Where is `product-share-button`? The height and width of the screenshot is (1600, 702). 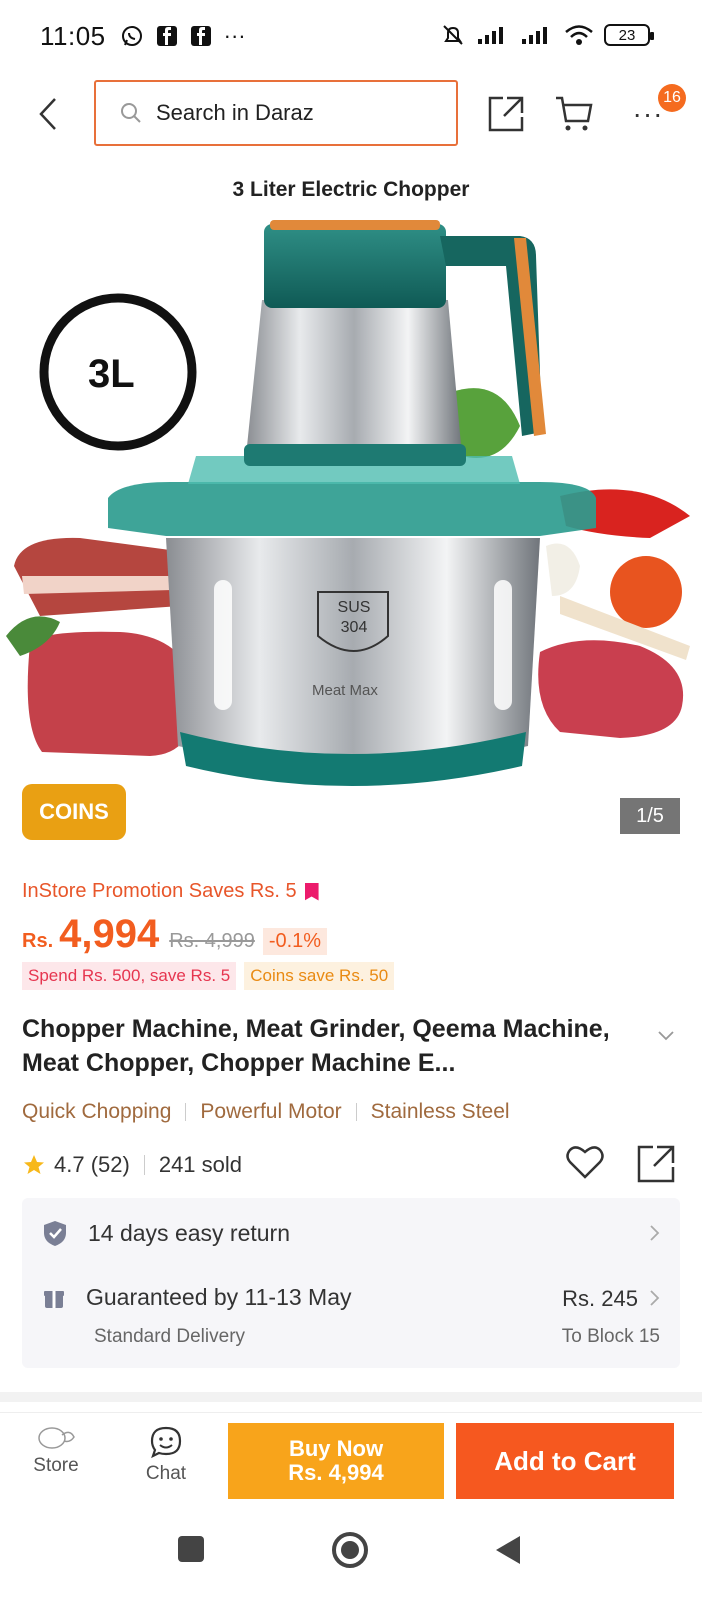 product-share-button is located at coordinates (656, 1166).